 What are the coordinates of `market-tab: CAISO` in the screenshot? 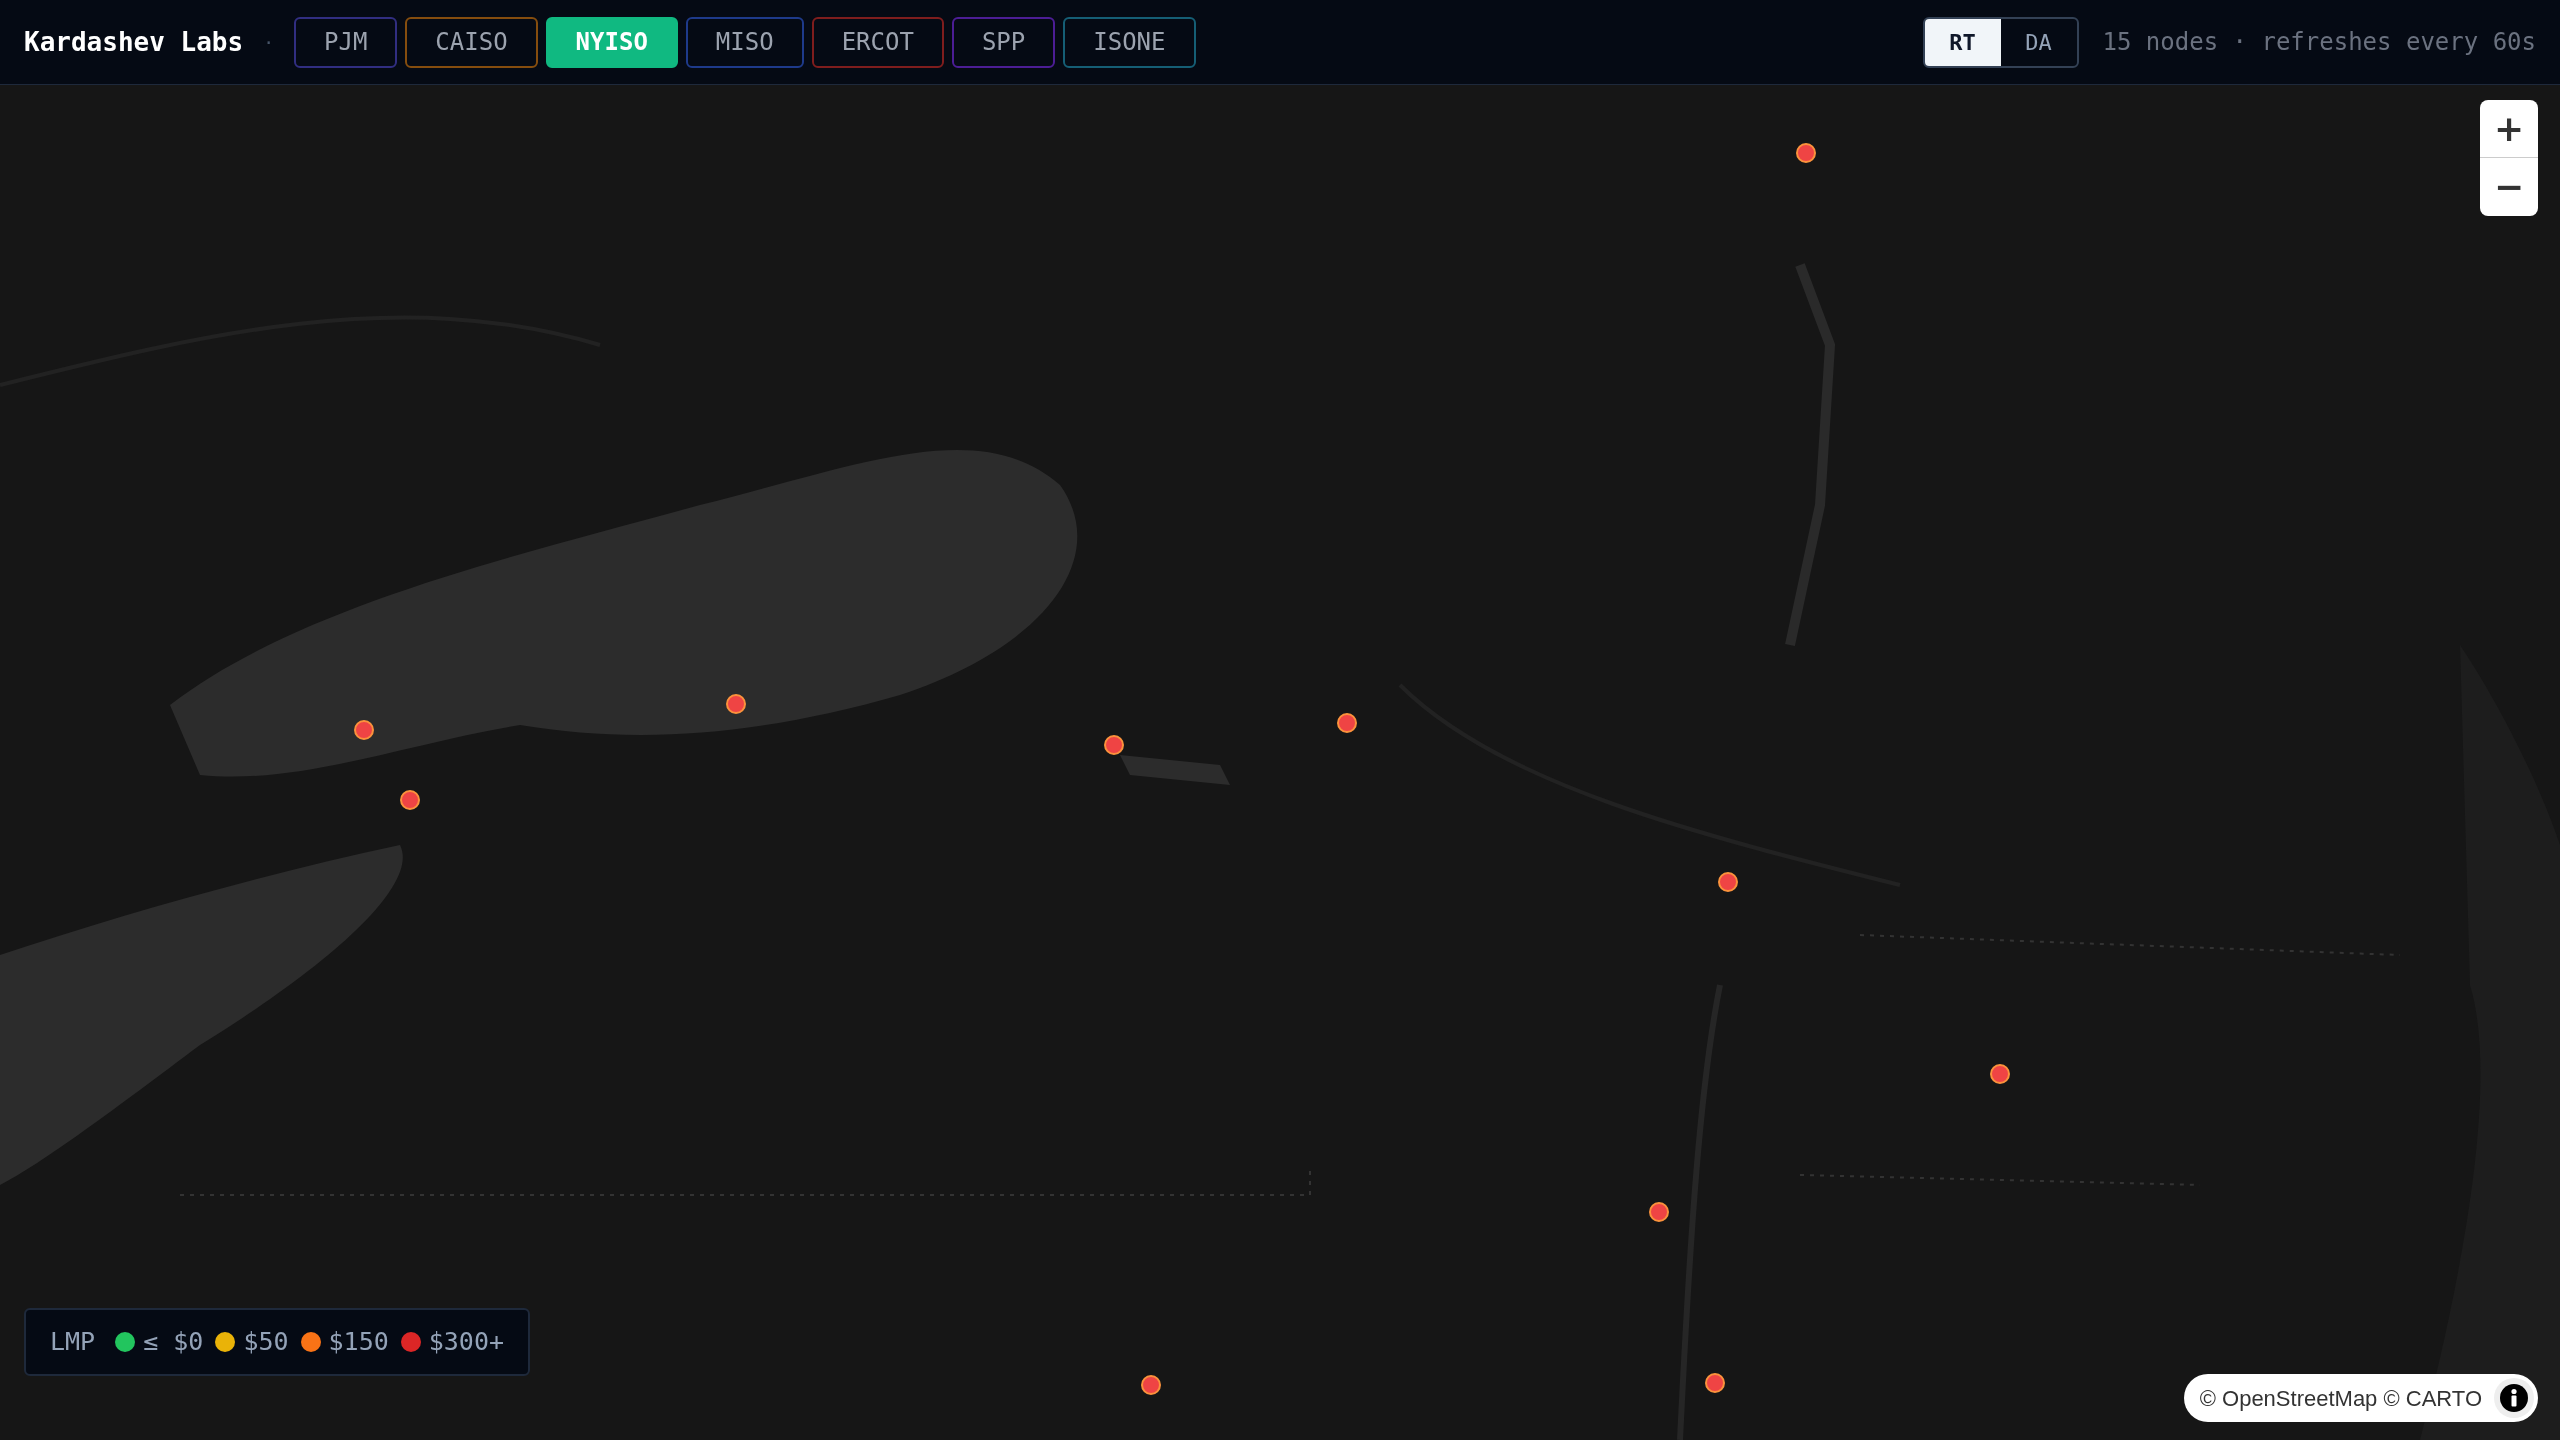 It's located at (471, 42).